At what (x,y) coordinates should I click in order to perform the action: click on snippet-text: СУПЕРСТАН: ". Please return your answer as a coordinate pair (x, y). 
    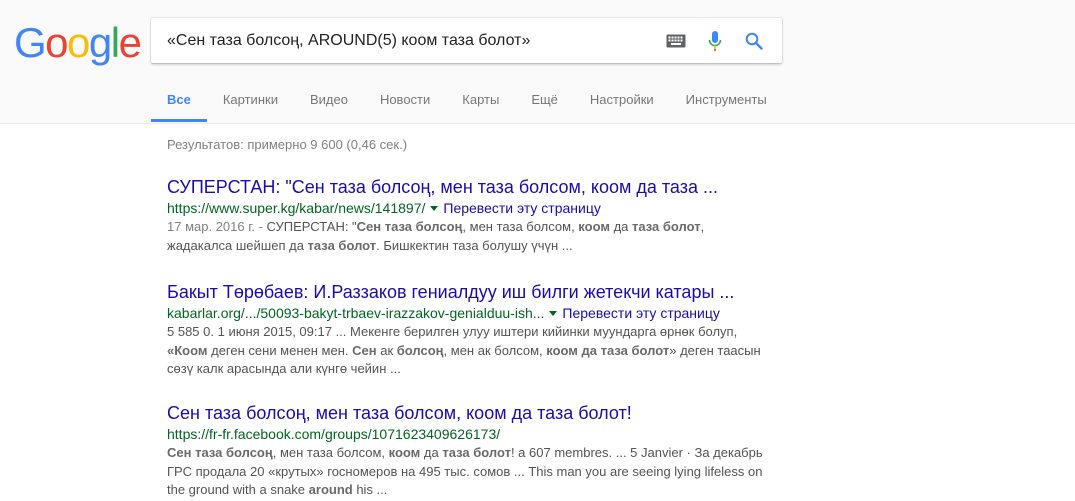
    Looking at the image, I should click on (311, 226).